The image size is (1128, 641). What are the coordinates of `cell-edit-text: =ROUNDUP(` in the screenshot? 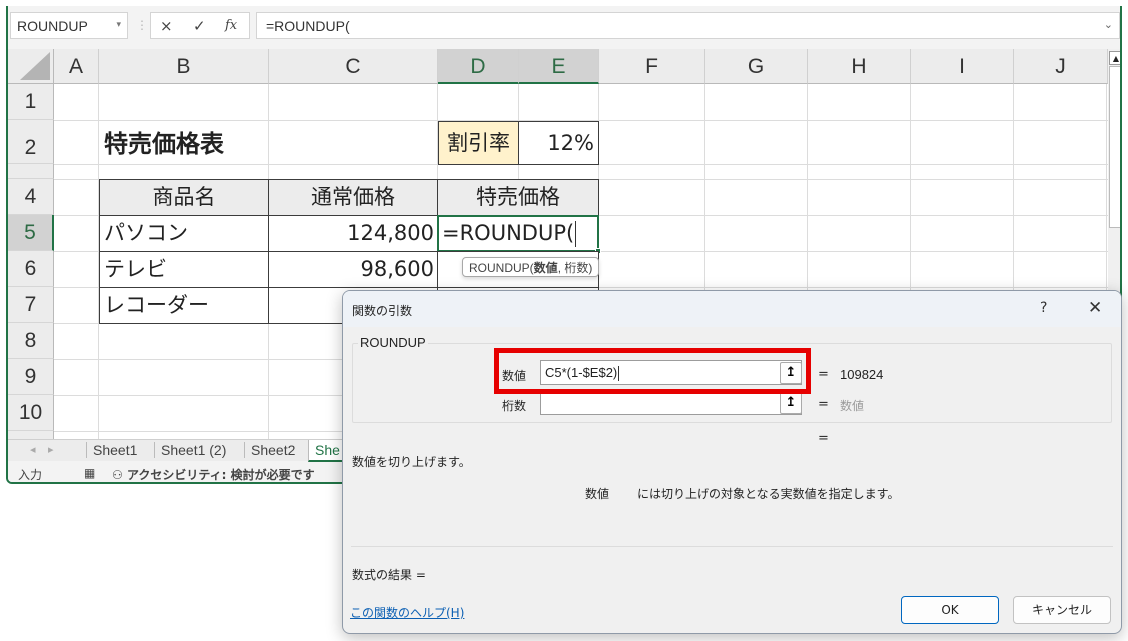 It's located at (508, 233).